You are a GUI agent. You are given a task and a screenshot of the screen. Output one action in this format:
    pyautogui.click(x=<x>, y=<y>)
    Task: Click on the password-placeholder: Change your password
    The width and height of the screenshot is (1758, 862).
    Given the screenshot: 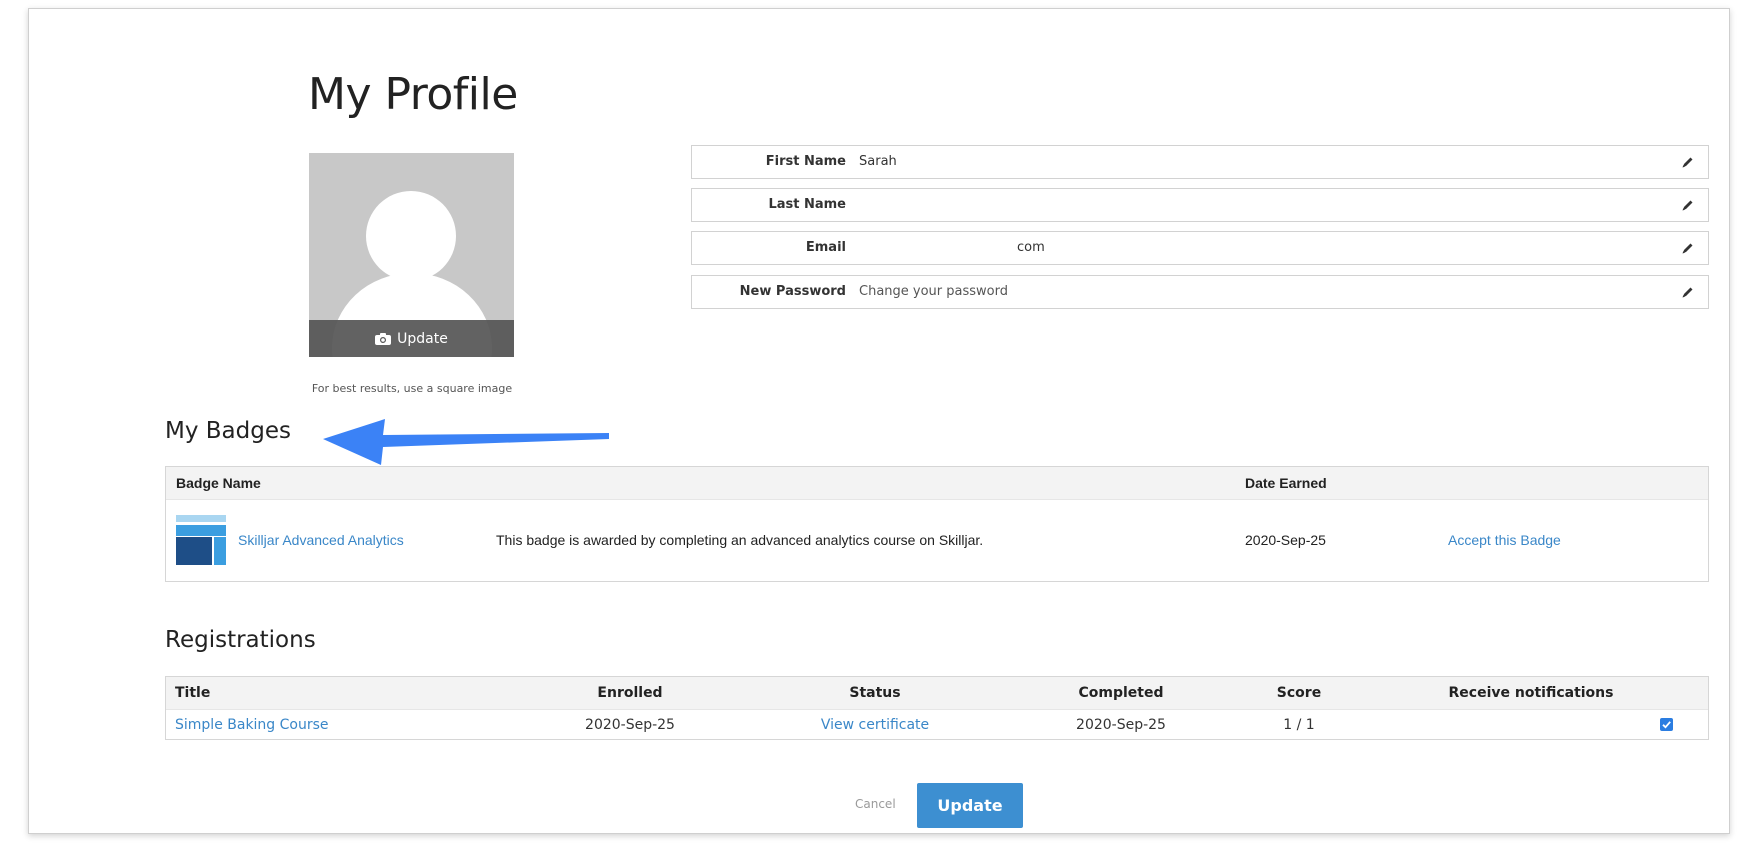 What is the action you would take?
    pyautogui.click(x=933, y=292)
    